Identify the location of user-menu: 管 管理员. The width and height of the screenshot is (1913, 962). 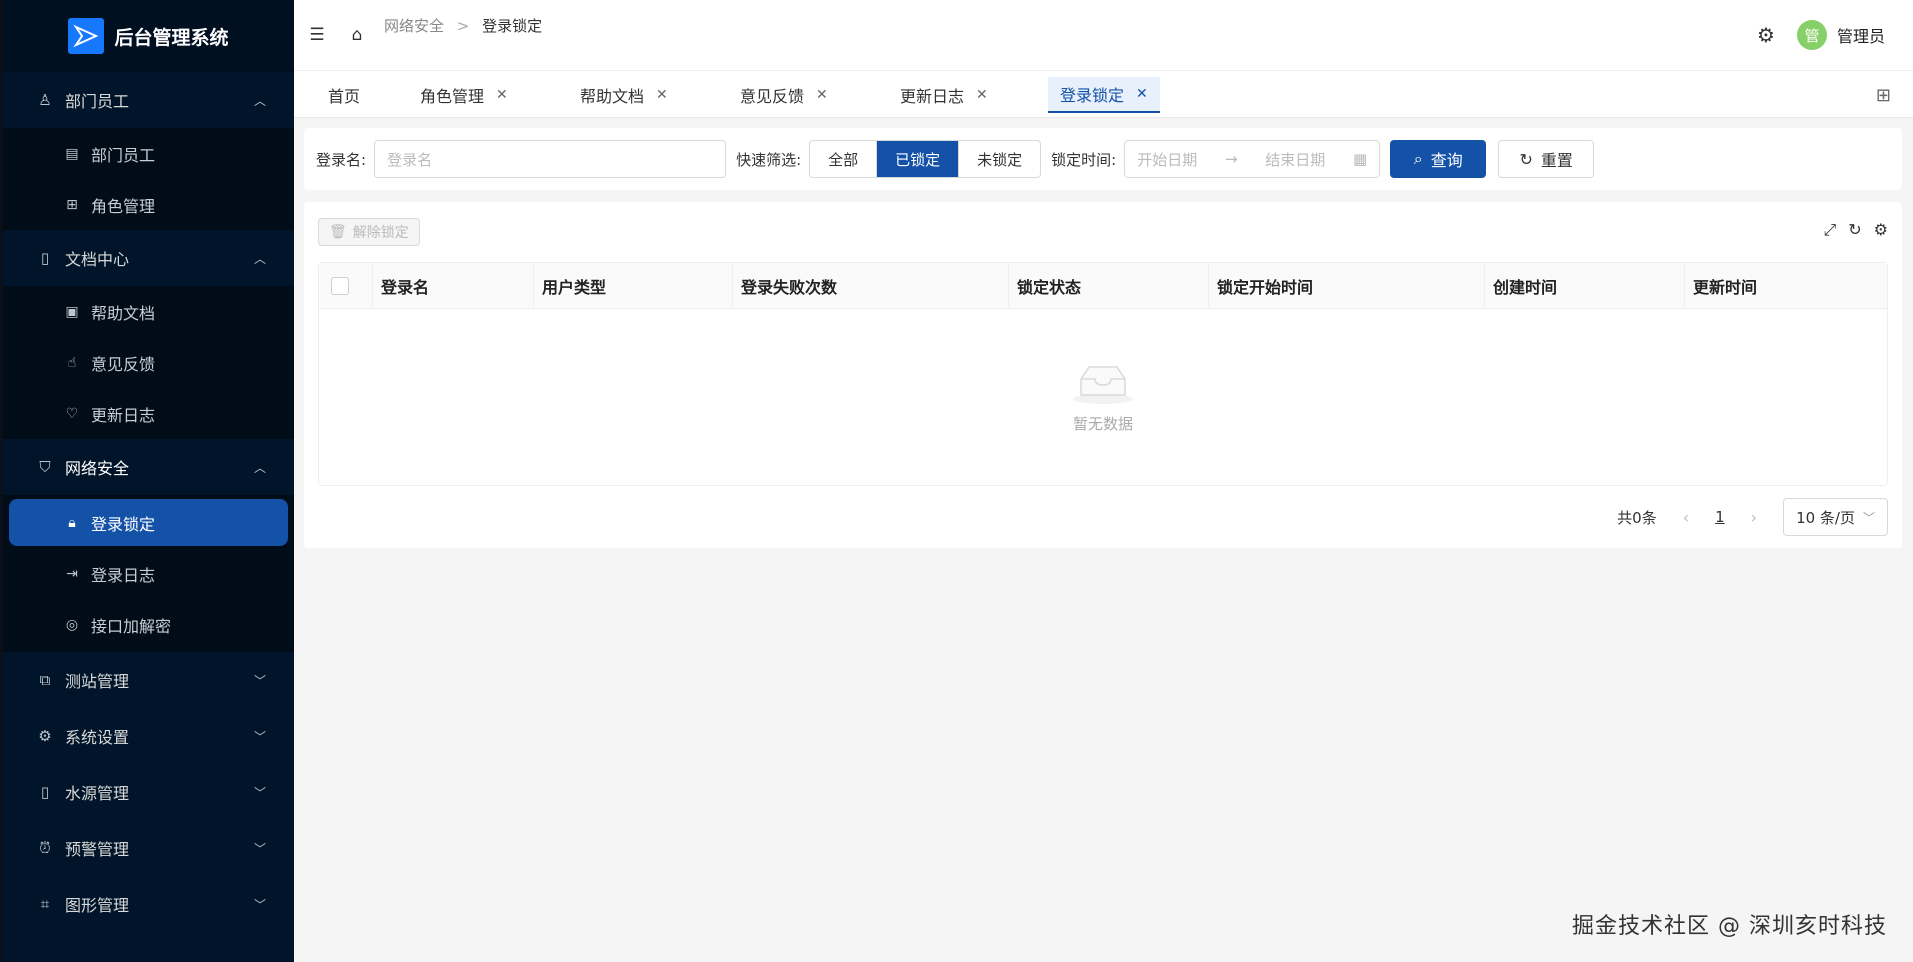
(1840, 35).